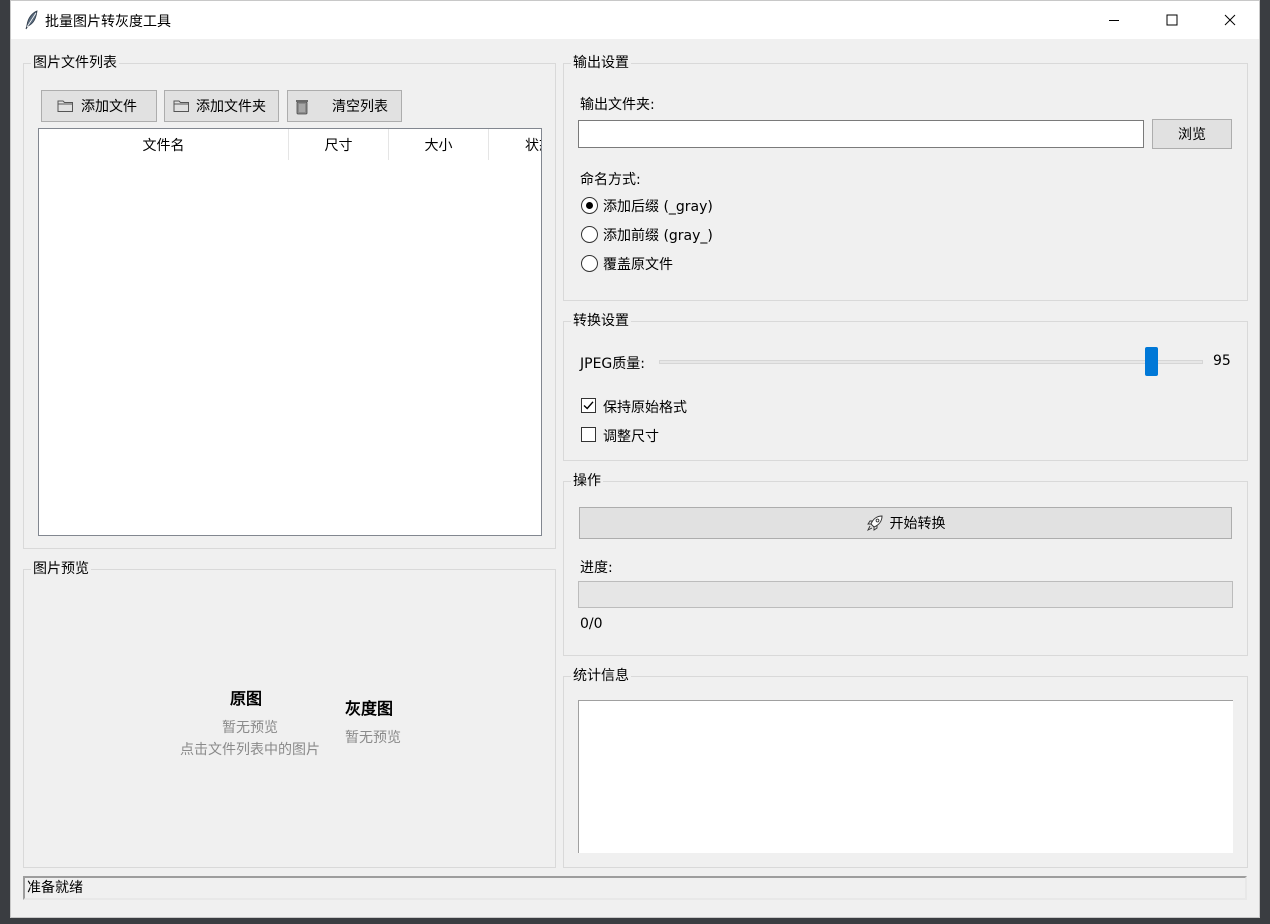 The width and height of the screenshot is (1270, 924). What do you see at coordinates (658, 206) in the screenshot?
I see `radio-add-suffix-label: 添加后缀 (_gray)` at bounding box center [658, 206].